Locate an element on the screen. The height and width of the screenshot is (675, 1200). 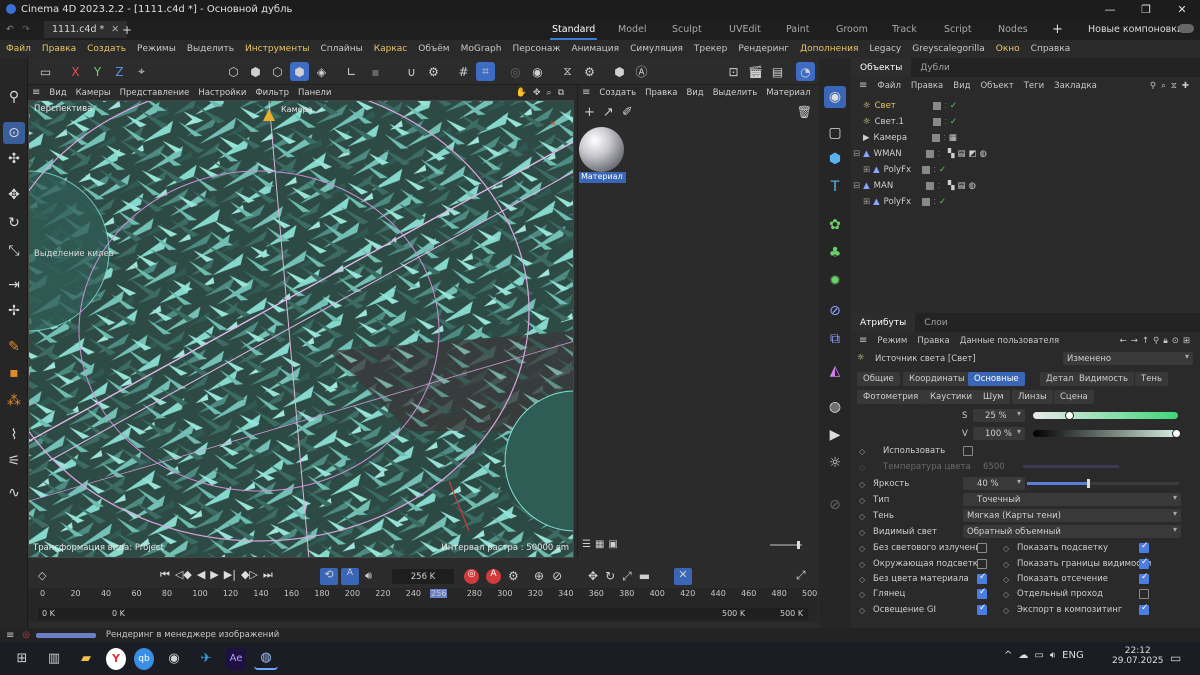
spline-pen-icon: ✎ is located at coordinates (14, 347).